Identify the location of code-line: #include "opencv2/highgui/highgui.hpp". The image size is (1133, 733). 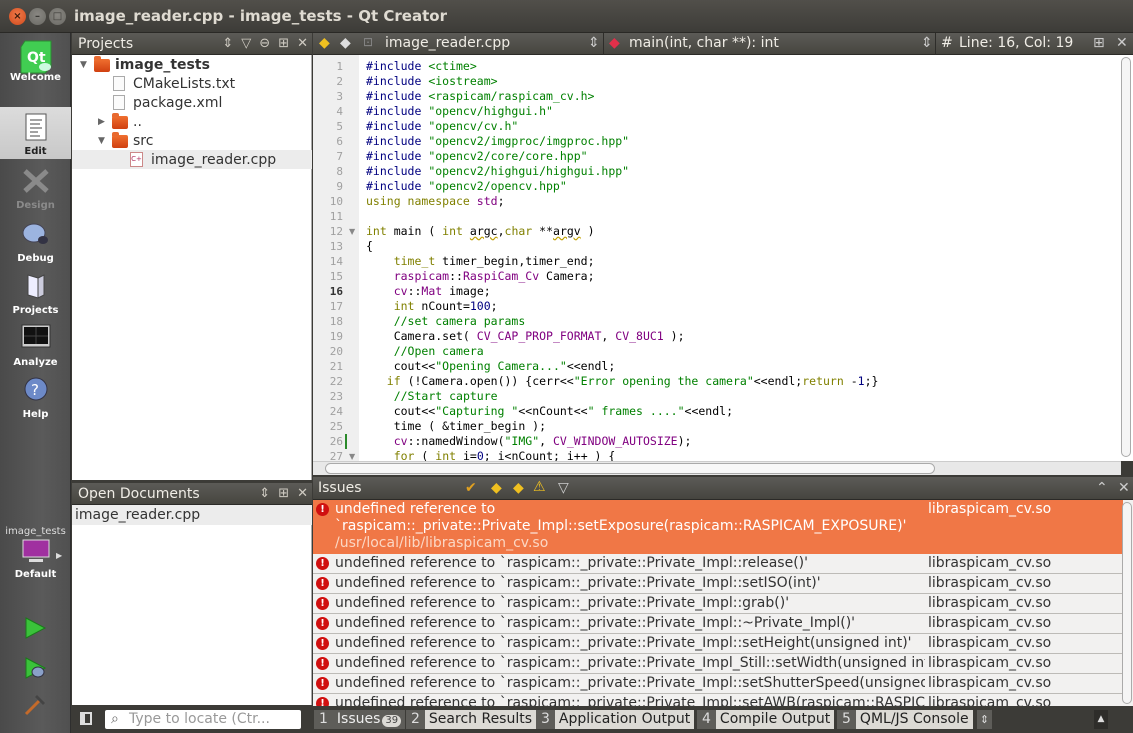
(497, 171).